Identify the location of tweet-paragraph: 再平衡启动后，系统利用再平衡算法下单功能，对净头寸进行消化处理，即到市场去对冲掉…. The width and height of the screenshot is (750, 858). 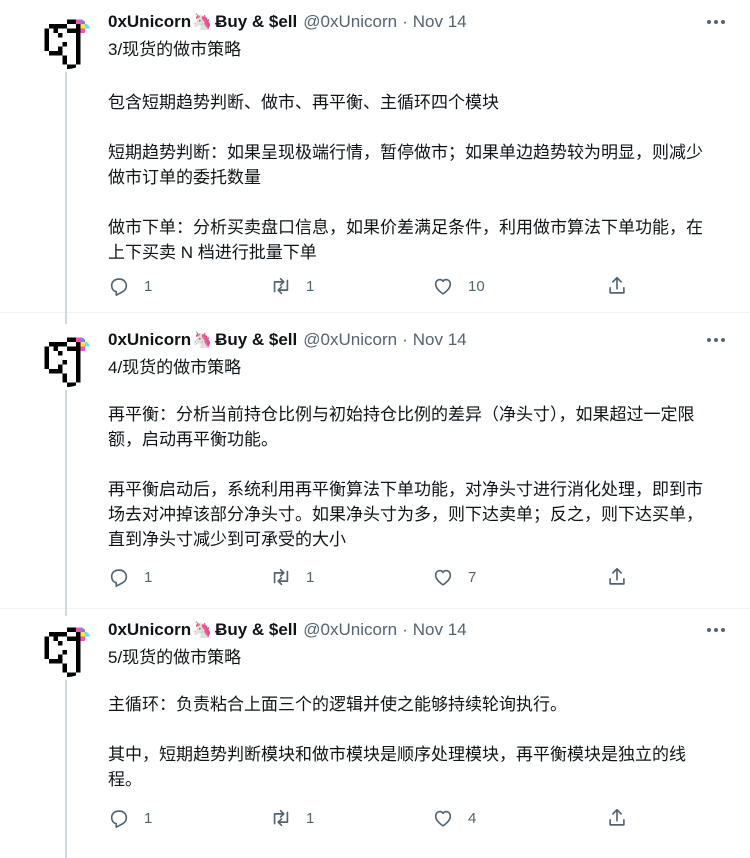
(405, 514).